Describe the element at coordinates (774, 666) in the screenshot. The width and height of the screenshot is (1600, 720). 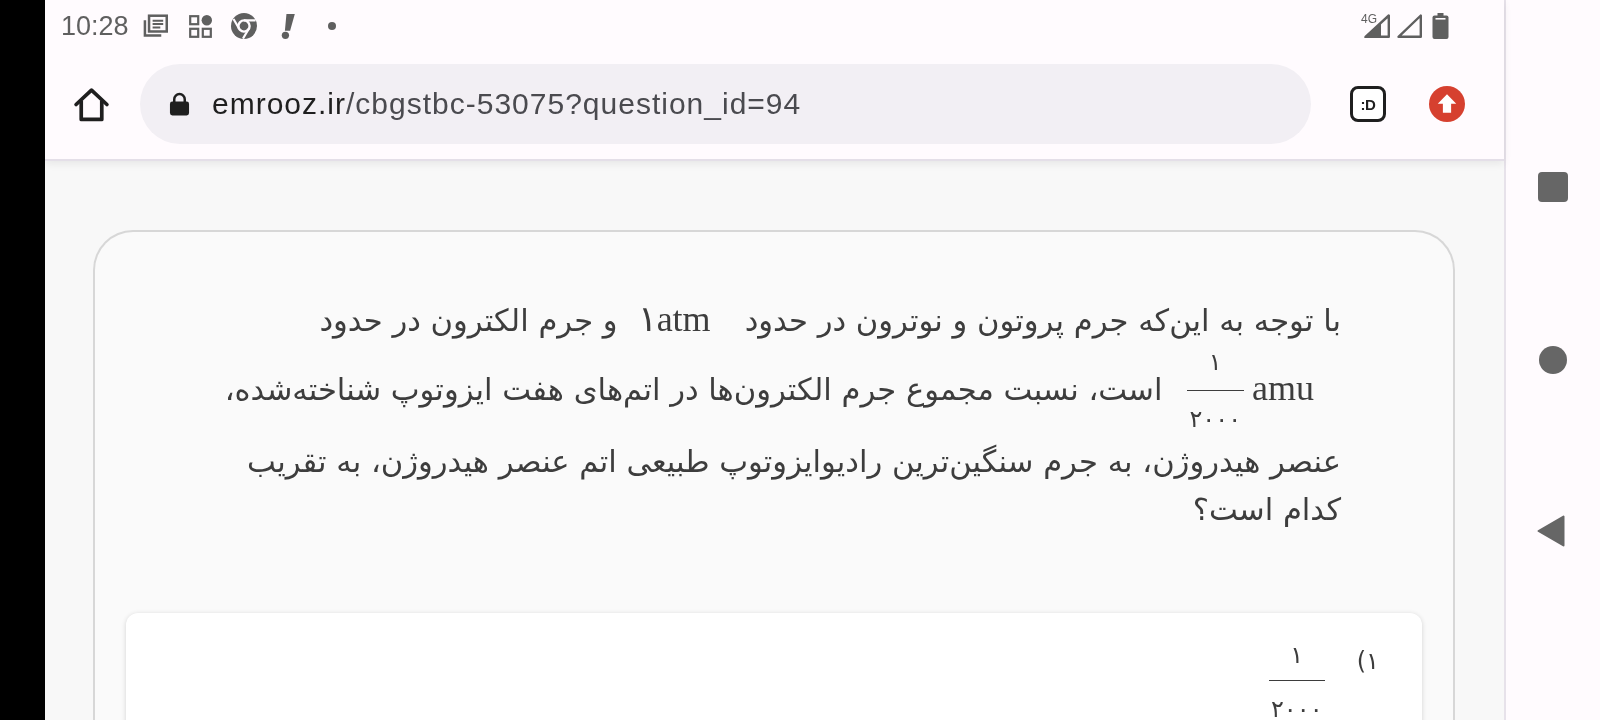
I see `answer-option-card: ۱) ۱ ۲۰۰۰` at that location.